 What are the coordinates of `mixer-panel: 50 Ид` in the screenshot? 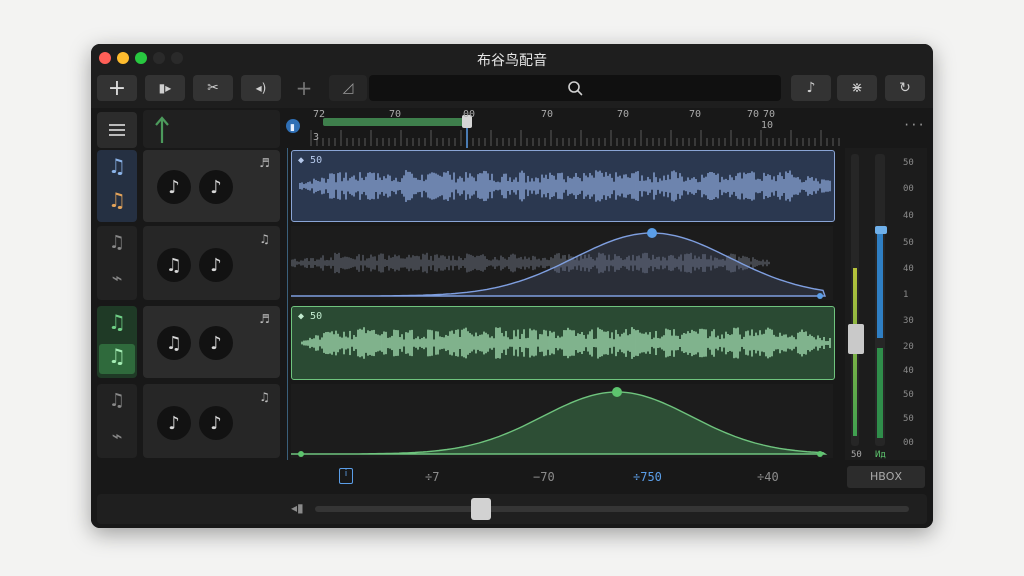 It's located at (886, 304).